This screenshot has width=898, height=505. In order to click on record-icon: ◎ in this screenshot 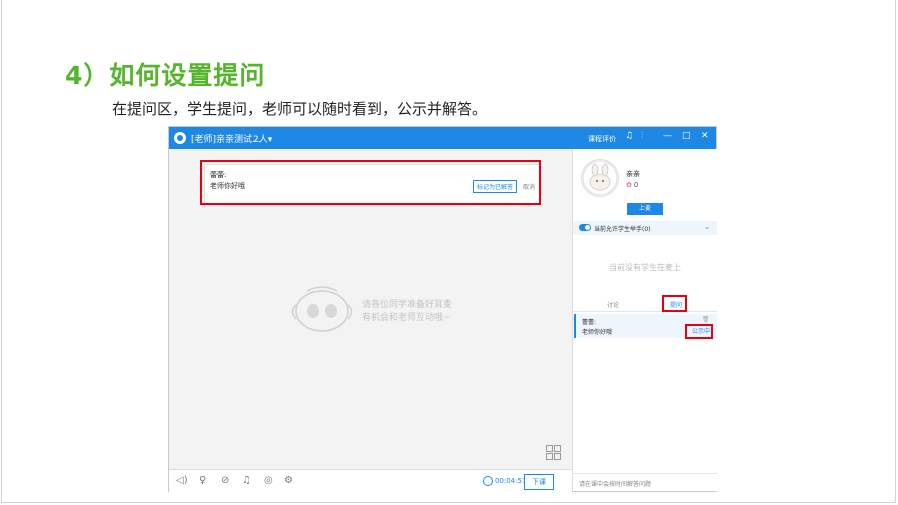, I will do `click(268, 480)`.